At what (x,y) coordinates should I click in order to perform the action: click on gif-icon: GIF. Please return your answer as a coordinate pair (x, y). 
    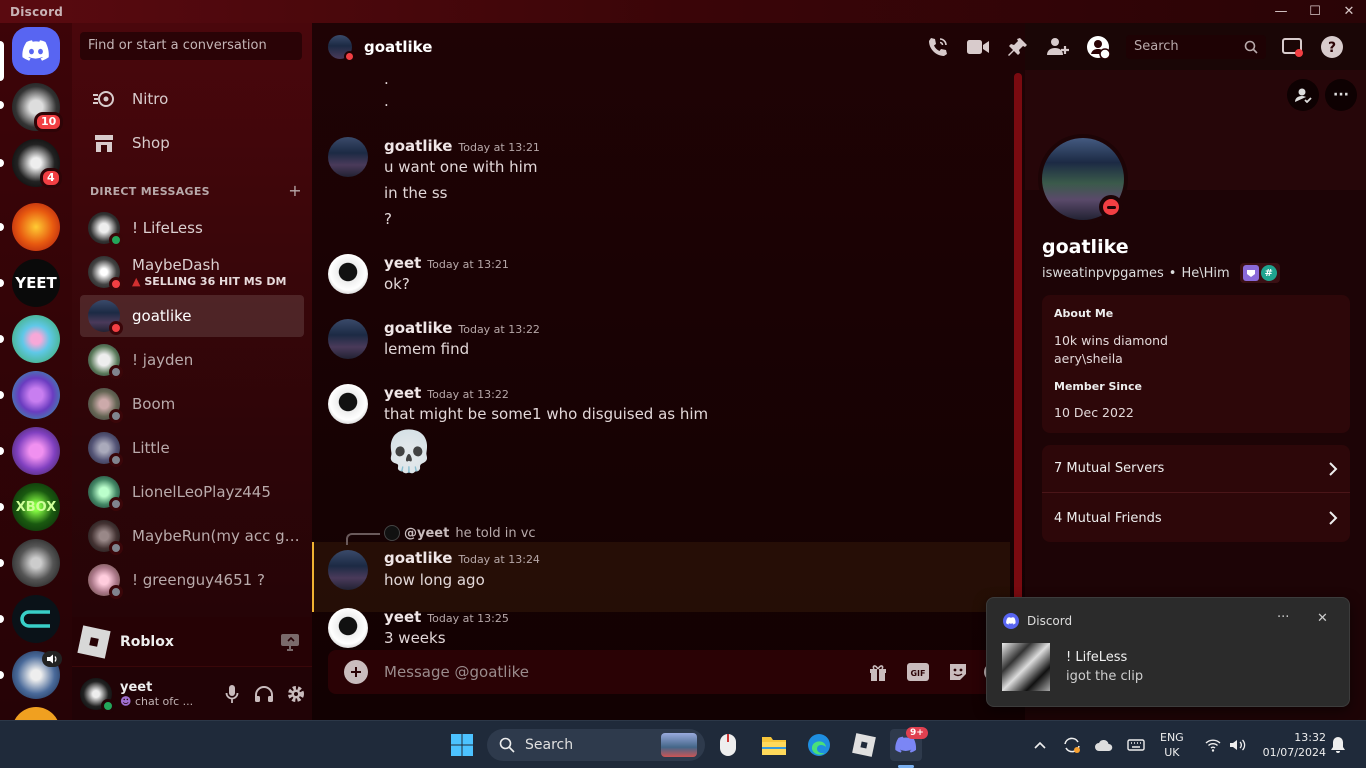
    Looking at the image, I should click on (918, 672).